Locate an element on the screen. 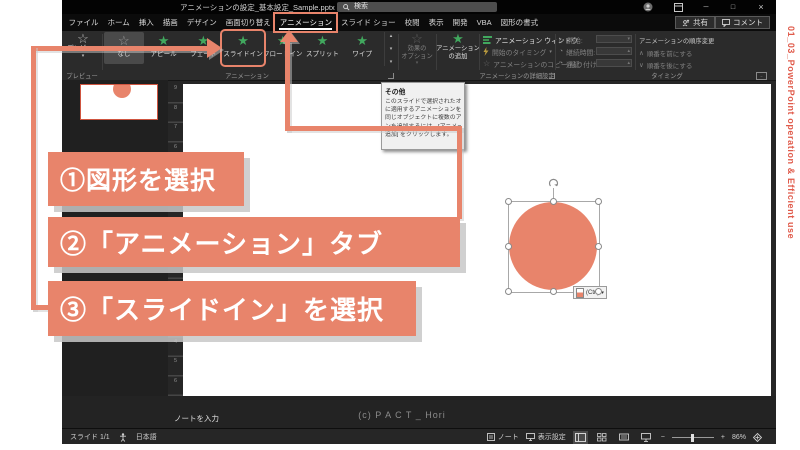 The width and height of the screenshot is (800, 450). slide-footer-credit: (c) P A C T _ Hori is located at coordinates (402, 415).